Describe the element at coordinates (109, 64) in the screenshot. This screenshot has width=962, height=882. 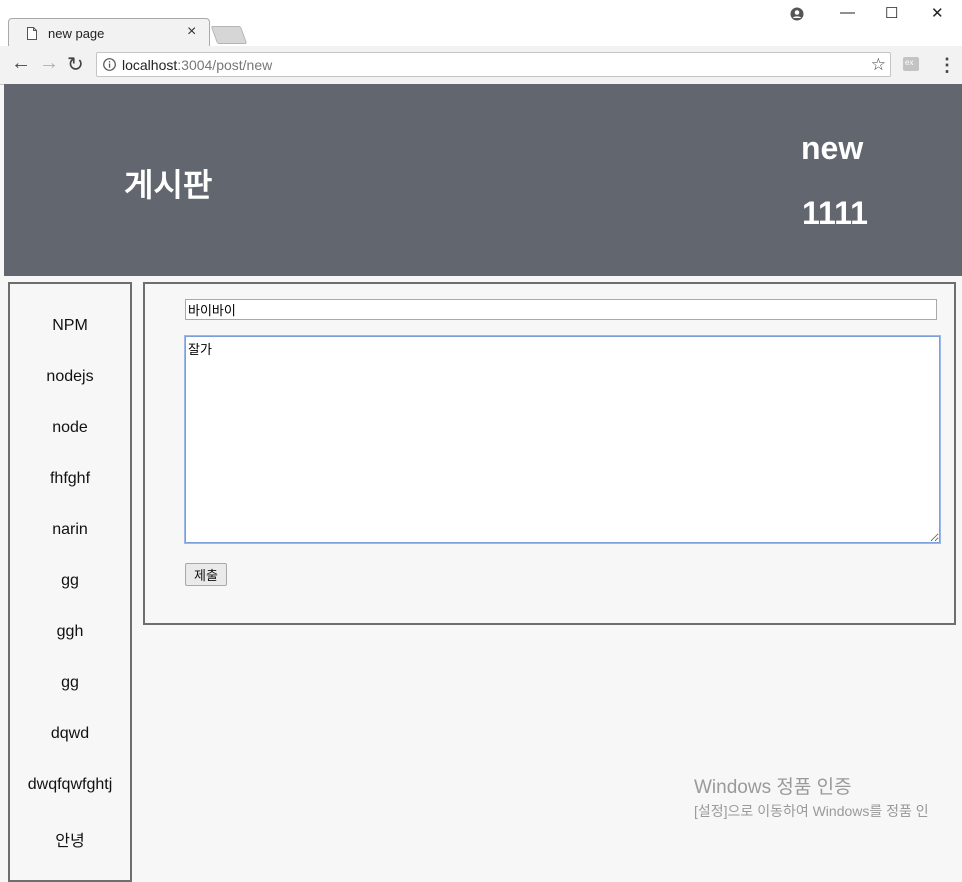
I see `info-icon` at that location.